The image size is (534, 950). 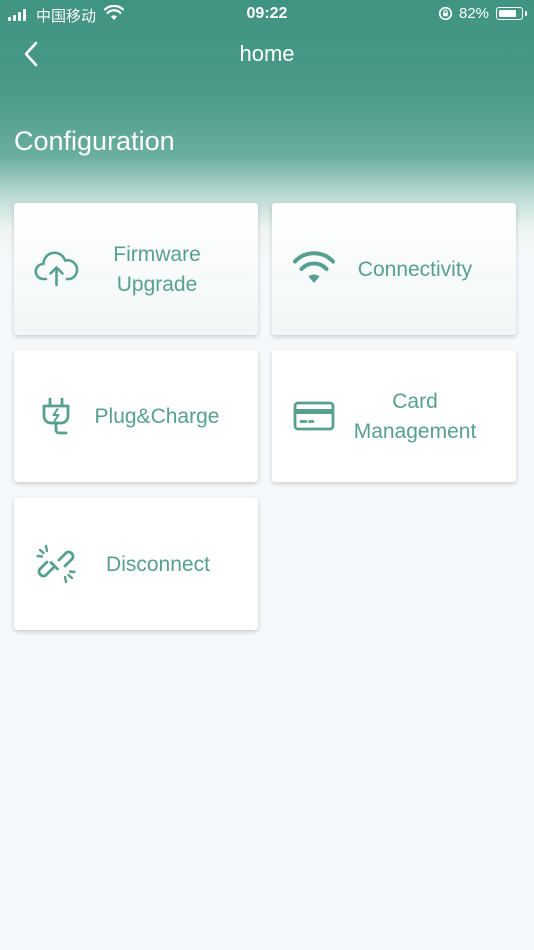 I want to click on card-management-card: Card Management, so click(x=394, y=416).